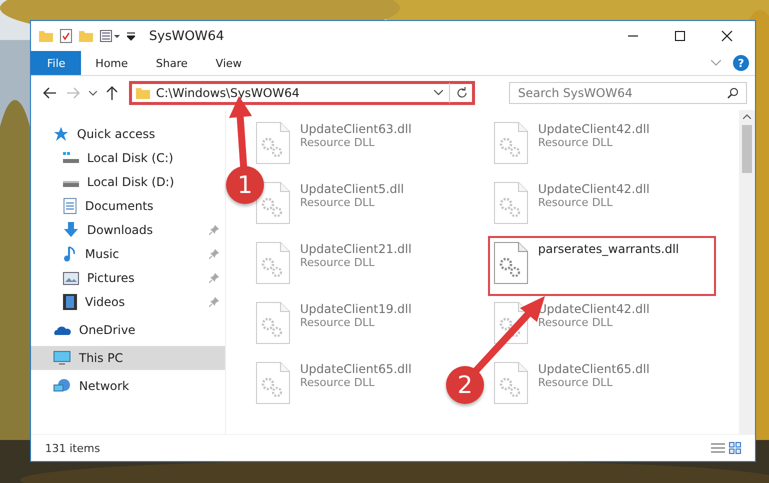 This screenshot has height=483, width=769. Describe the element at coordinates (112, 93) in the screenshot. I see `up-icon` at that location.